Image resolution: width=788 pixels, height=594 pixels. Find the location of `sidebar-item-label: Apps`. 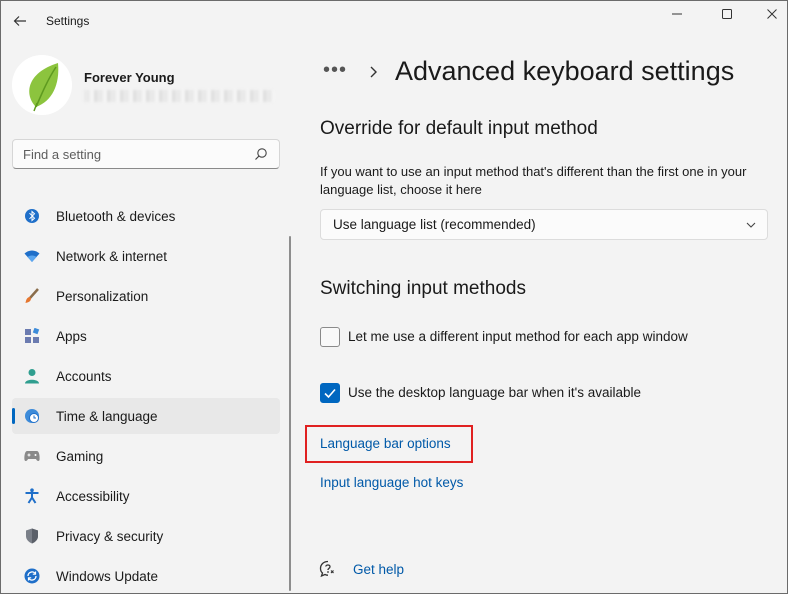

sidebar-item-label: Apps is located at coordinates (71, 336).